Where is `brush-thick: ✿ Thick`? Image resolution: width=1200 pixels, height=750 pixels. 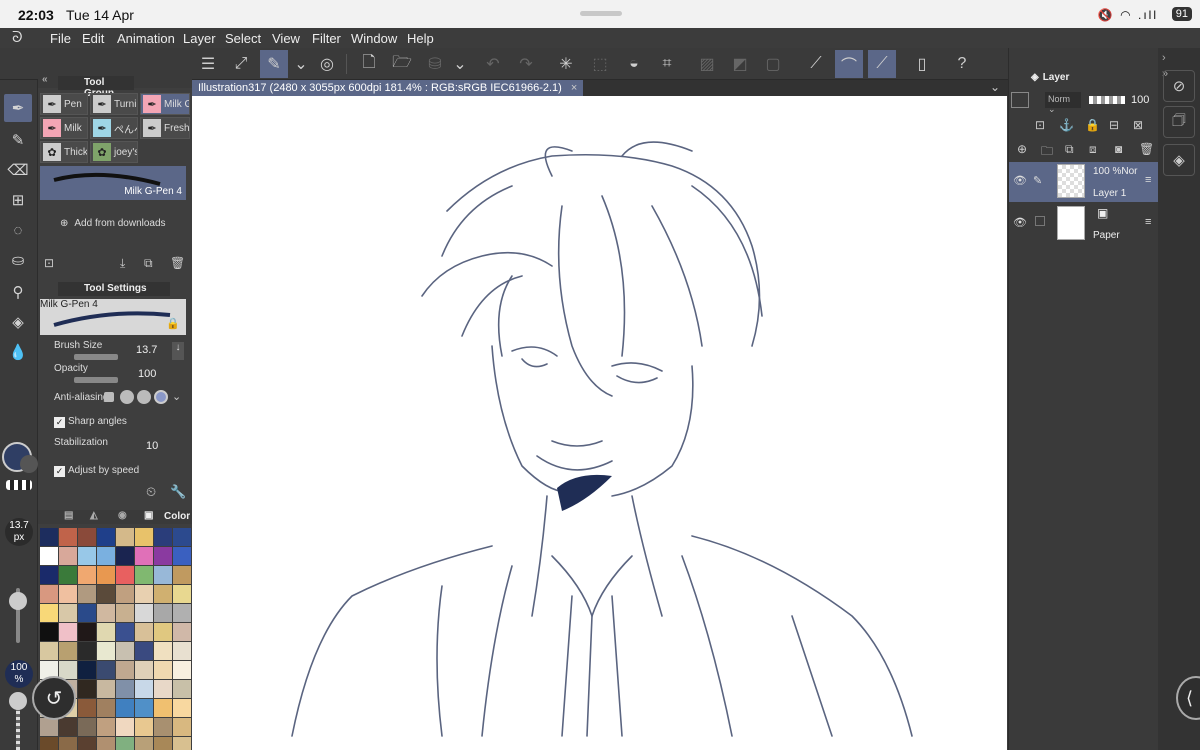
brush-thick: ✿ Thick is located at coordinates (64, 152).